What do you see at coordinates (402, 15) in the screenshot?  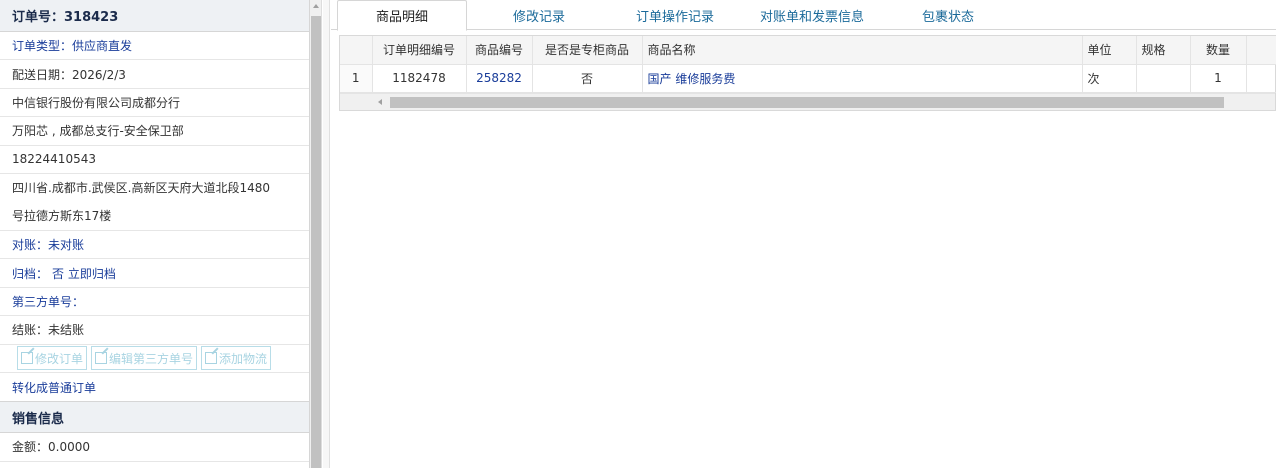 I see `tab-product-detail: 商品明细` at bounding box center [402, 15].